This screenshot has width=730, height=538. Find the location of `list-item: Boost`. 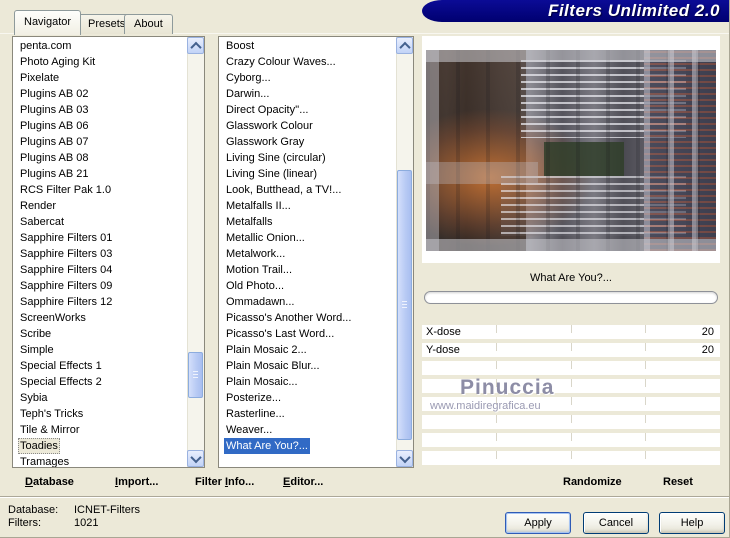

list-item: Boost is located at coordinates (316, 46).